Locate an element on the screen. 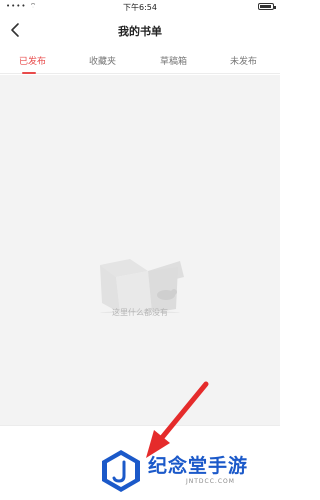 Image resolution: width=320 pixels, height=500 pixels. status-bar: •••• ⌔ 下午6:54 is located at coordinates (140, 7).